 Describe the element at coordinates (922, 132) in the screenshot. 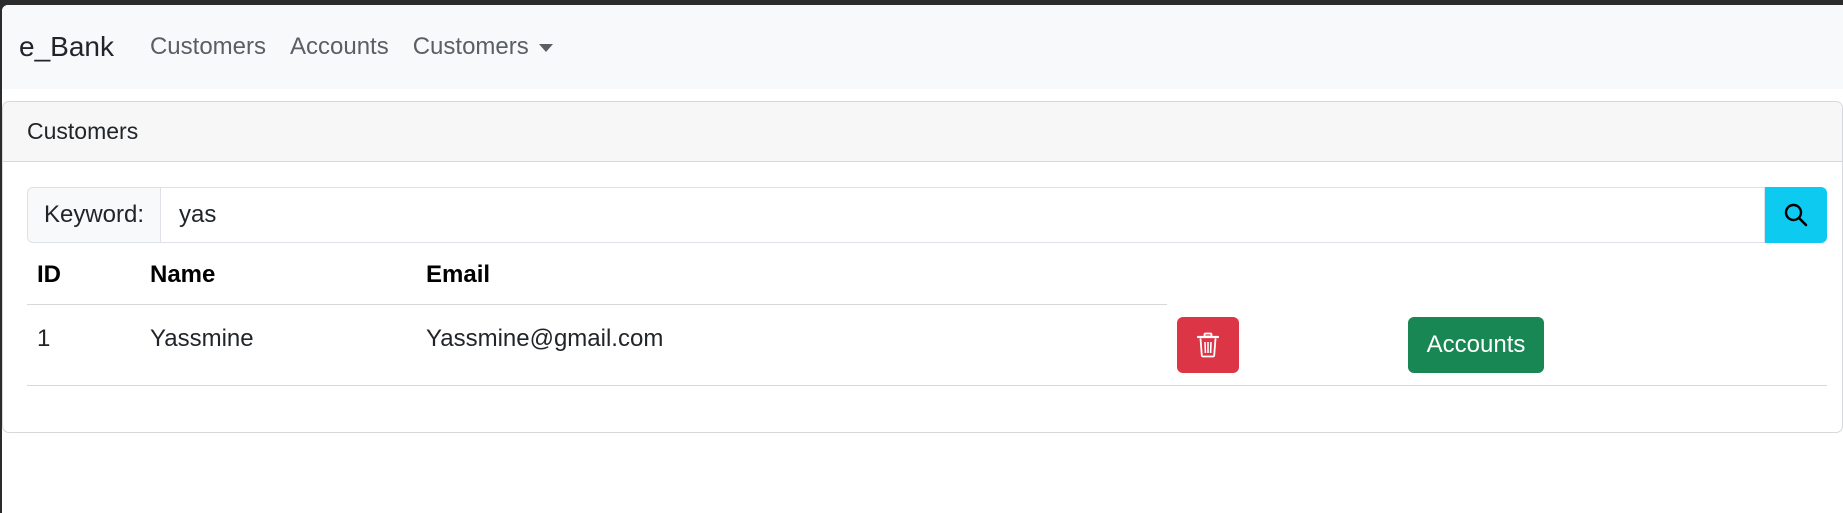

I see `card-header: Customers` at that location.